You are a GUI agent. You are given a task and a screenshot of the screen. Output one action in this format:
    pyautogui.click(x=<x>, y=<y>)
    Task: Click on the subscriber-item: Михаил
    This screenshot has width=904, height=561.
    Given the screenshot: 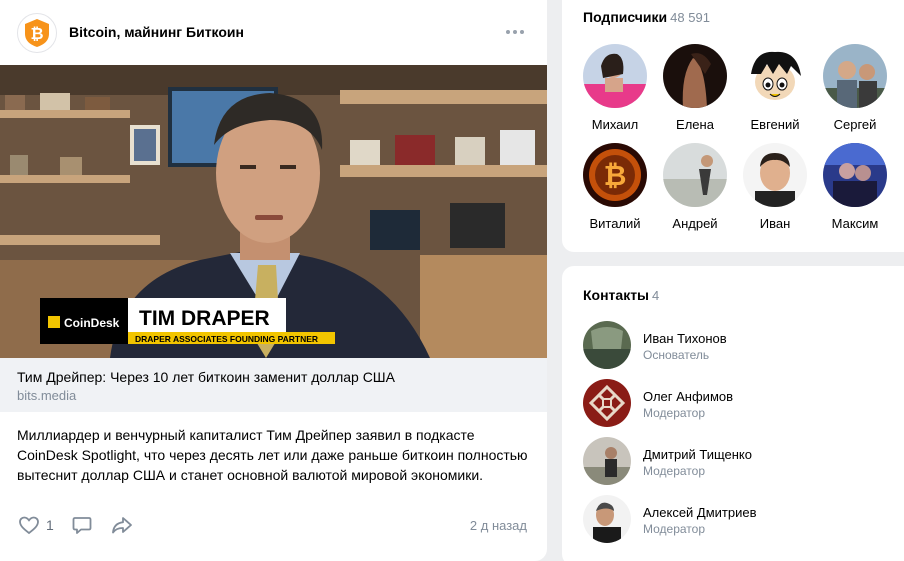 What is the action you would take?
    pyautogui.click(x=615, y=88)
    